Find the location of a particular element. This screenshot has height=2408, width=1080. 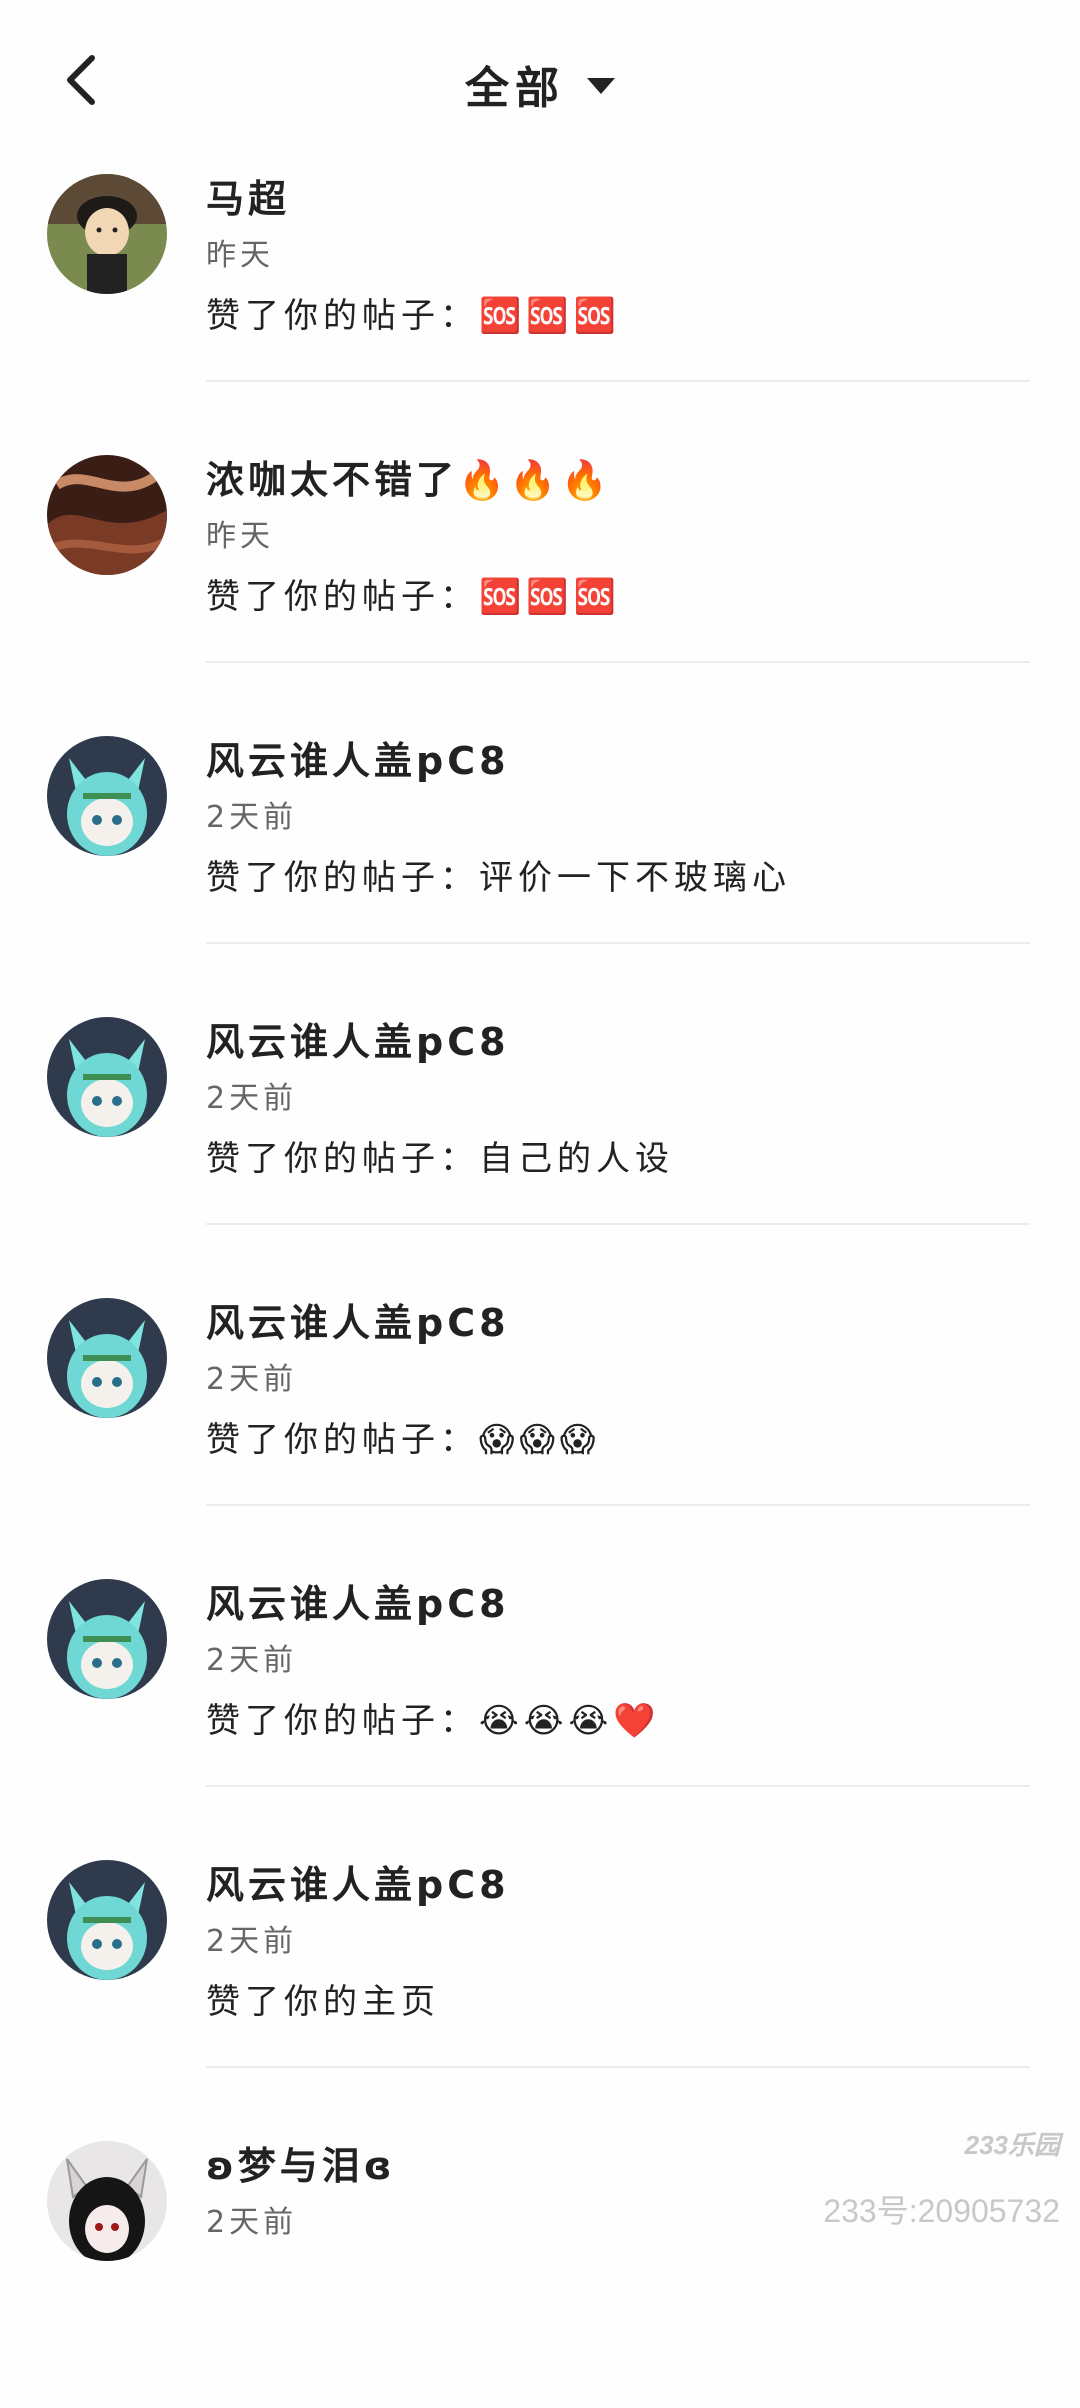

notification-item: 马超 昨天 赞了你的帖子：🆘🆘🆘 is located at coordinates (540, 300).